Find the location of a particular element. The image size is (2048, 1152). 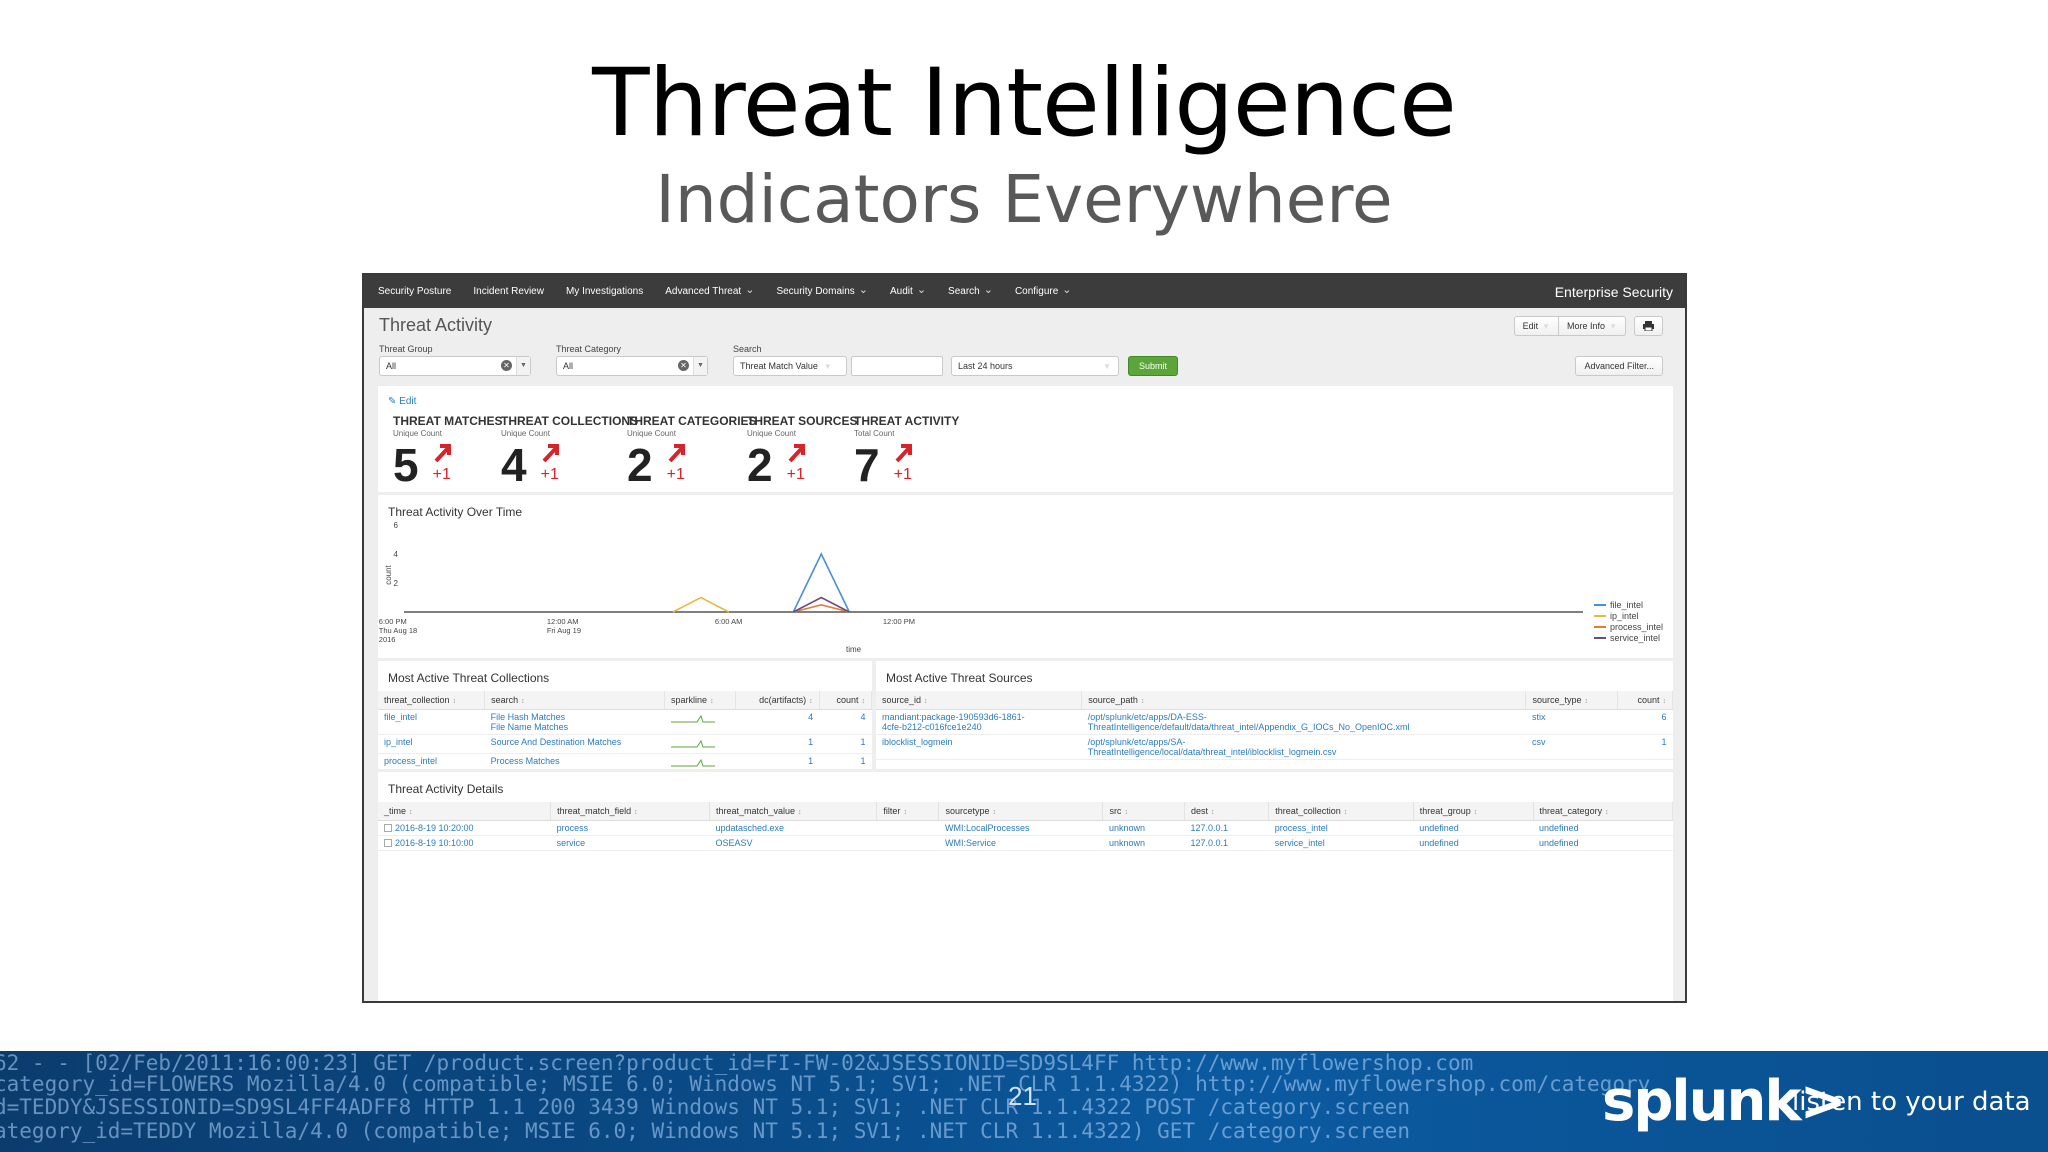

threat-group-select: All ✕ ▼ is located at coordinates (455, 366).